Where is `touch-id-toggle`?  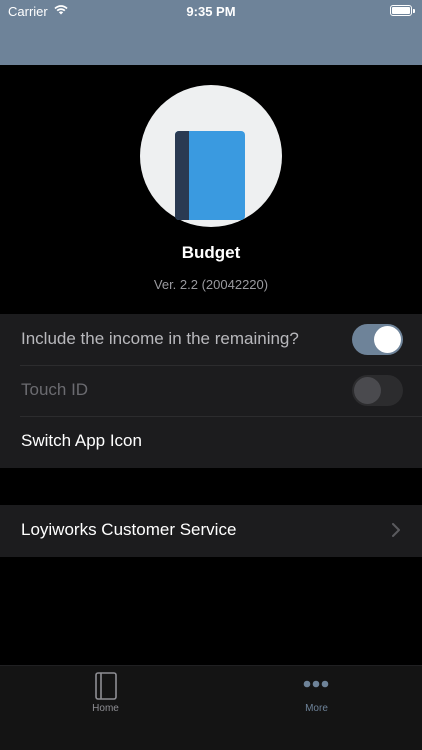 touch-id-toggle is located at coordinates (377, 390).